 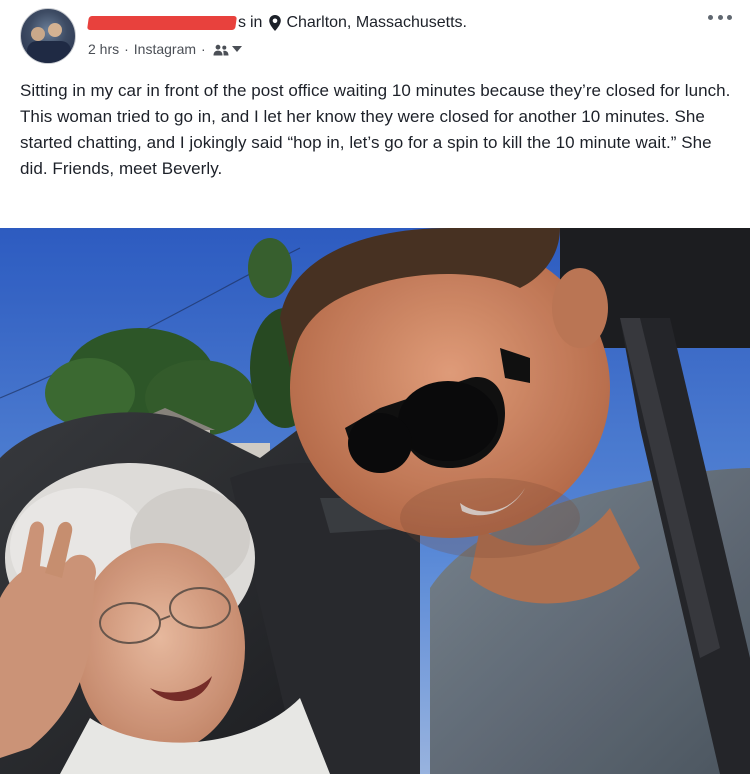 What do you see at coordinates (236, 49) in the screenshot?
I see `audience-dropdown-icon` at bounding box center [236, 49].